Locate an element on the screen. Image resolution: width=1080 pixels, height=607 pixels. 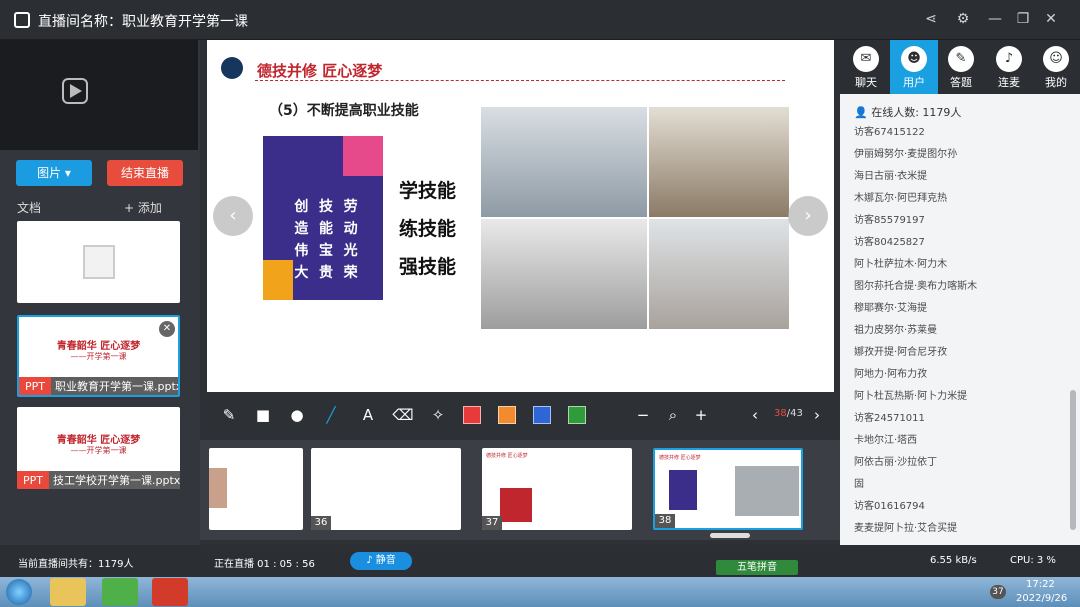
user-item: 访客80425827 is located at coordinates (954, 243).